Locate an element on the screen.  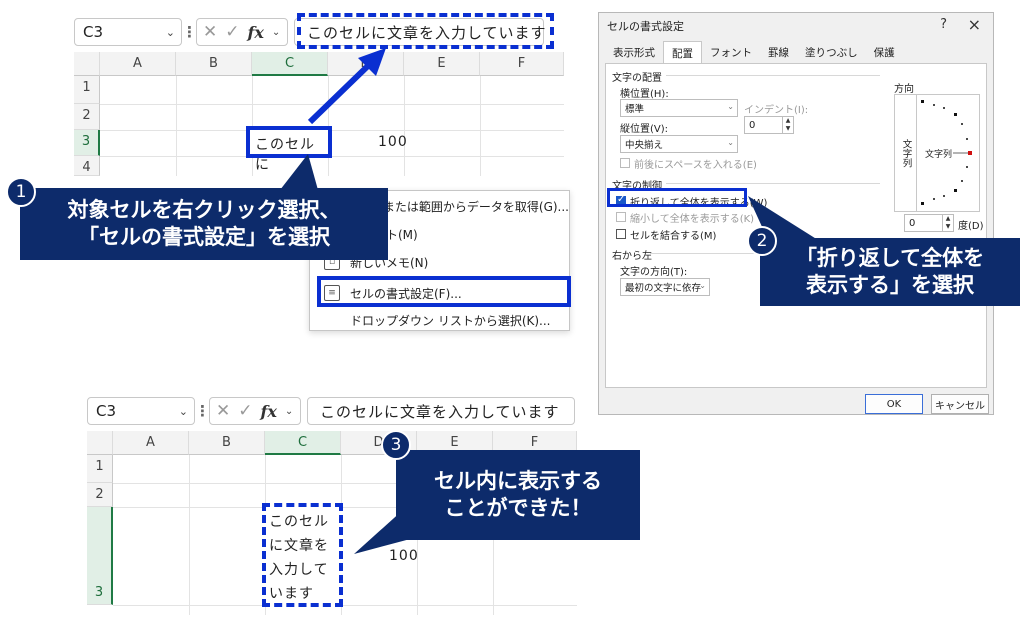
shrink-to-fit-checkbox is located at coordinates (621, 217).